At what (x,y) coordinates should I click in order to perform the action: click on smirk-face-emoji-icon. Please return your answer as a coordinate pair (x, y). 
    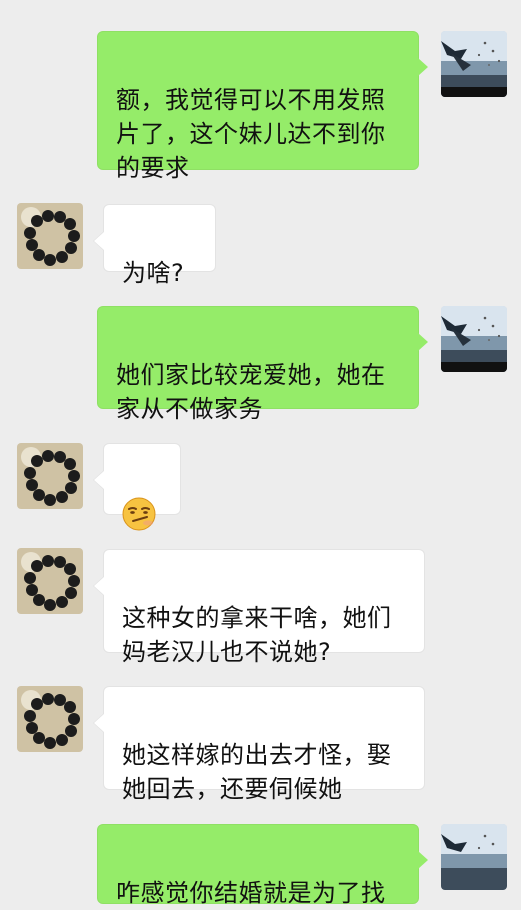
    Looking at the image, I should click on (139, 514).